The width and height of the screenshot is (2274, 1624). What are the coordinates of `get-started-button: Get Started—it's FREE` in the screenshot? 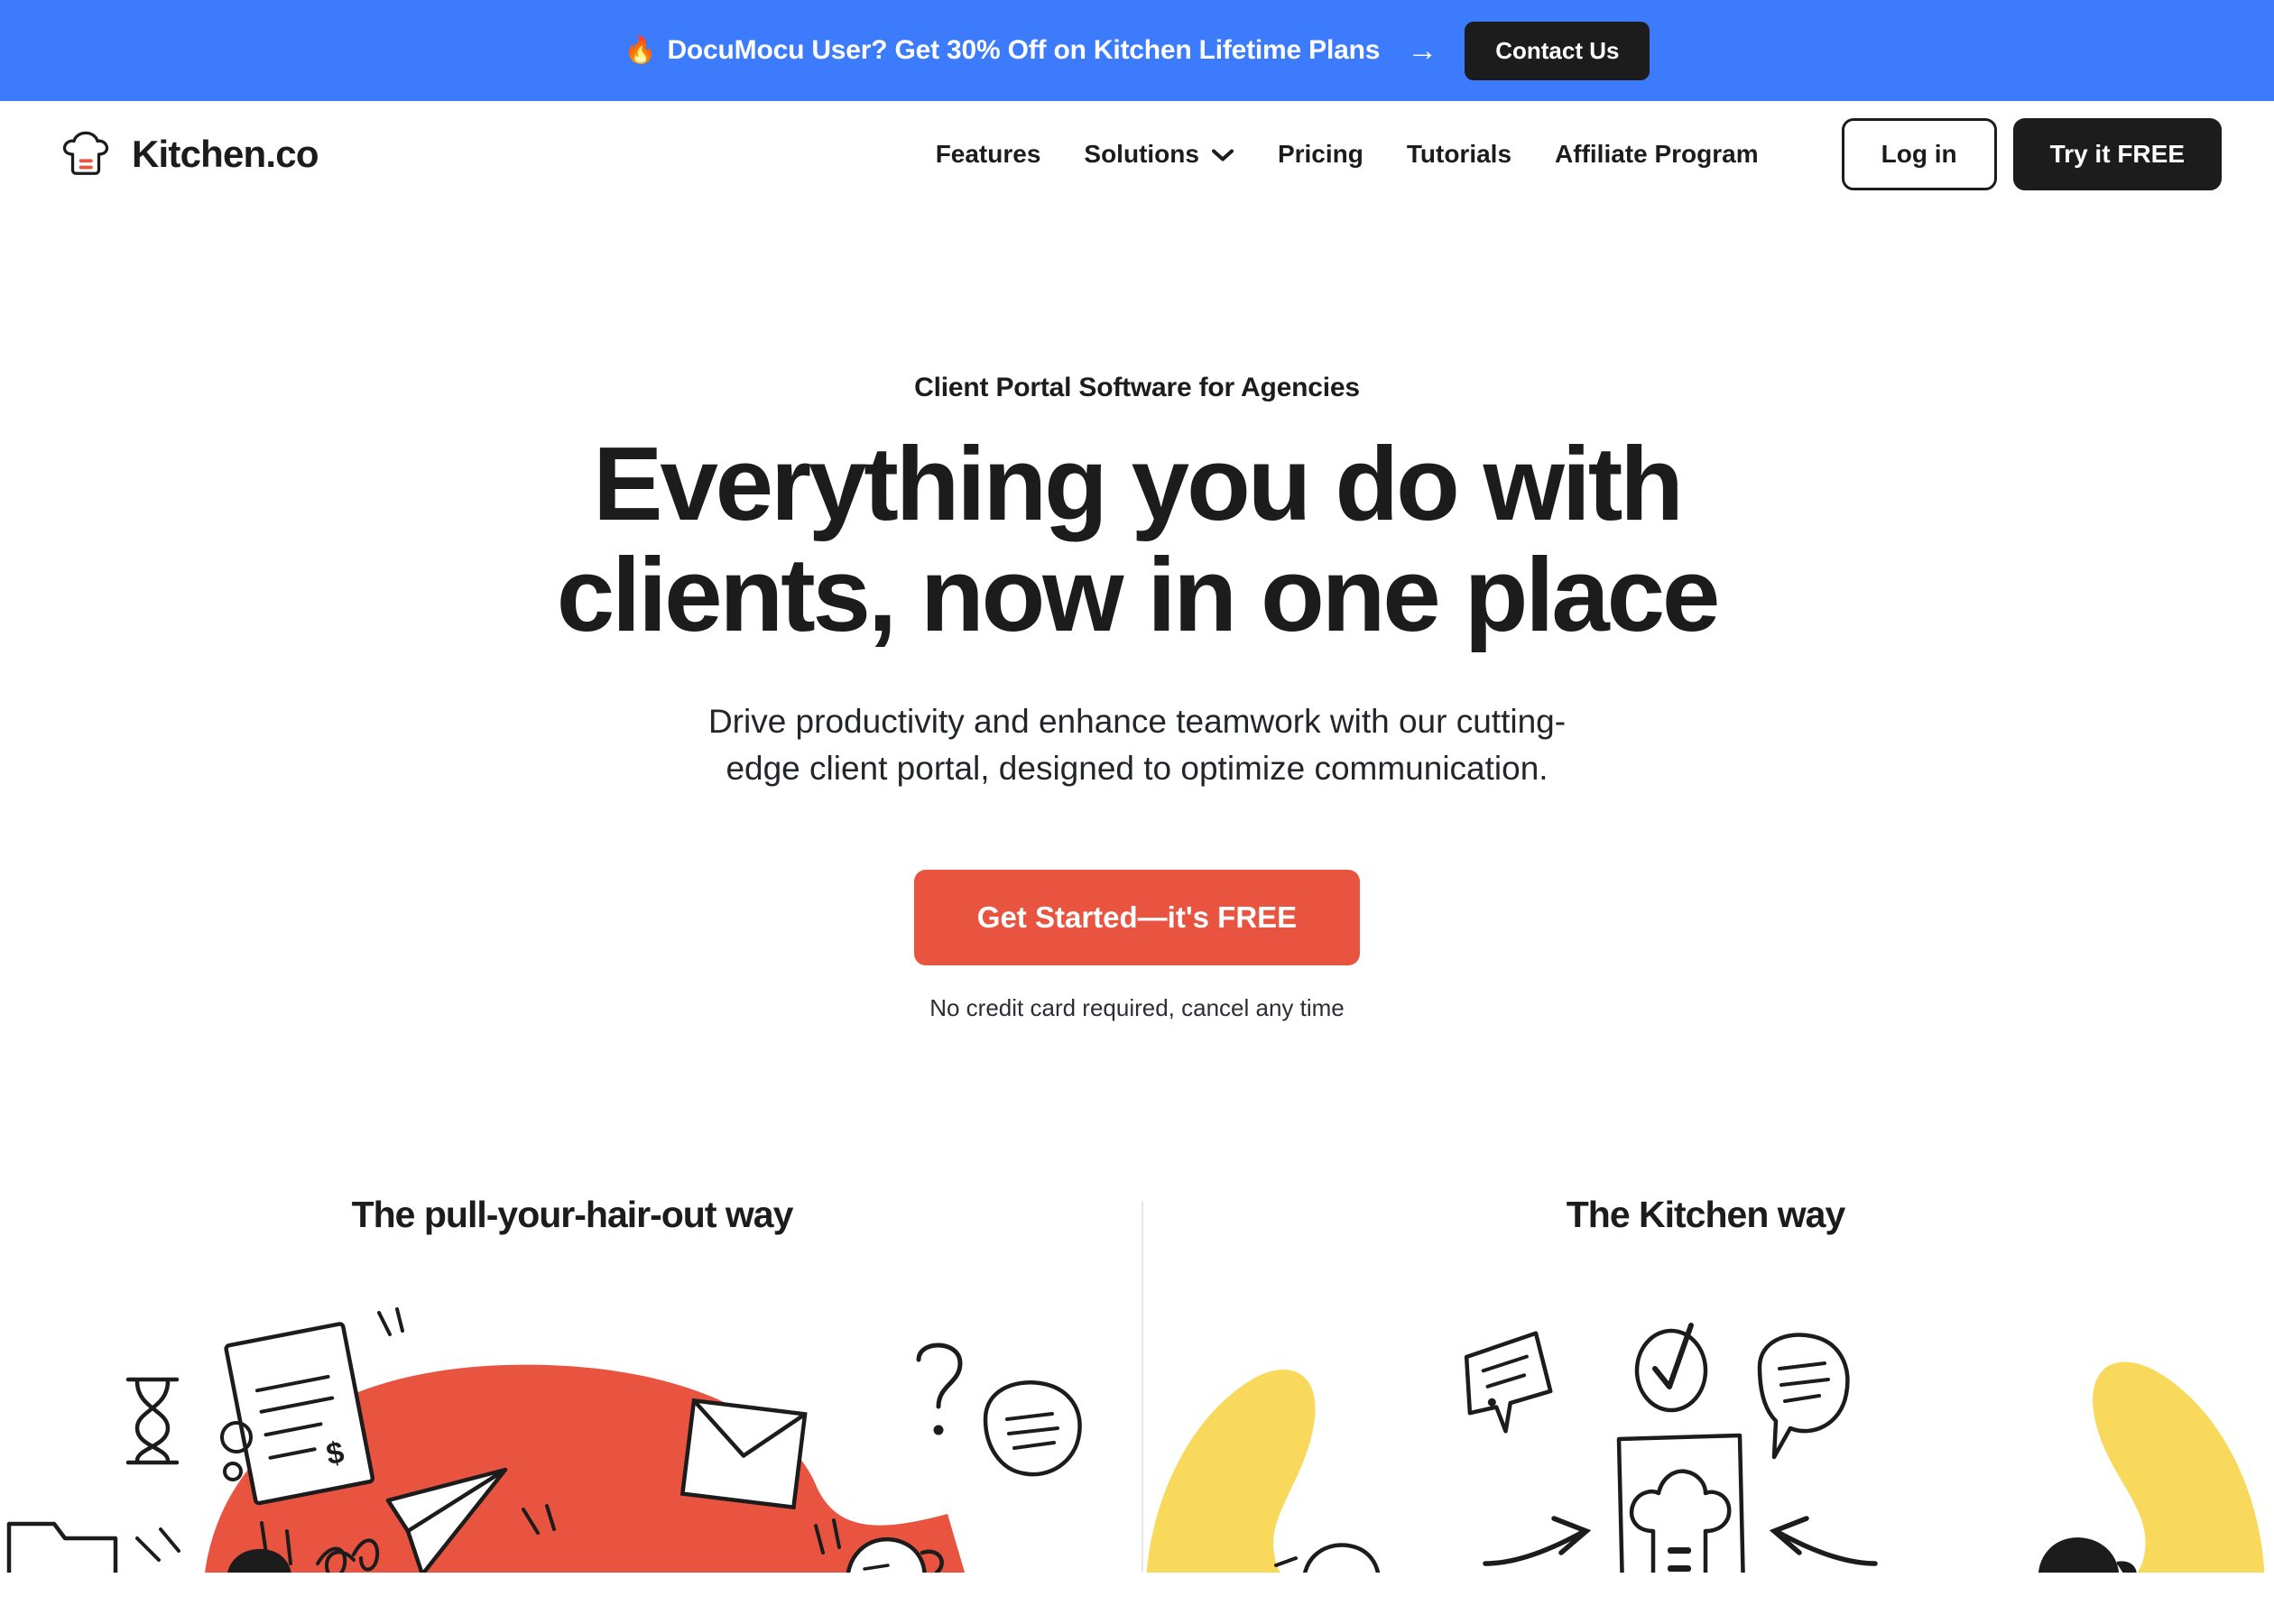 It's located at (1137, 917).